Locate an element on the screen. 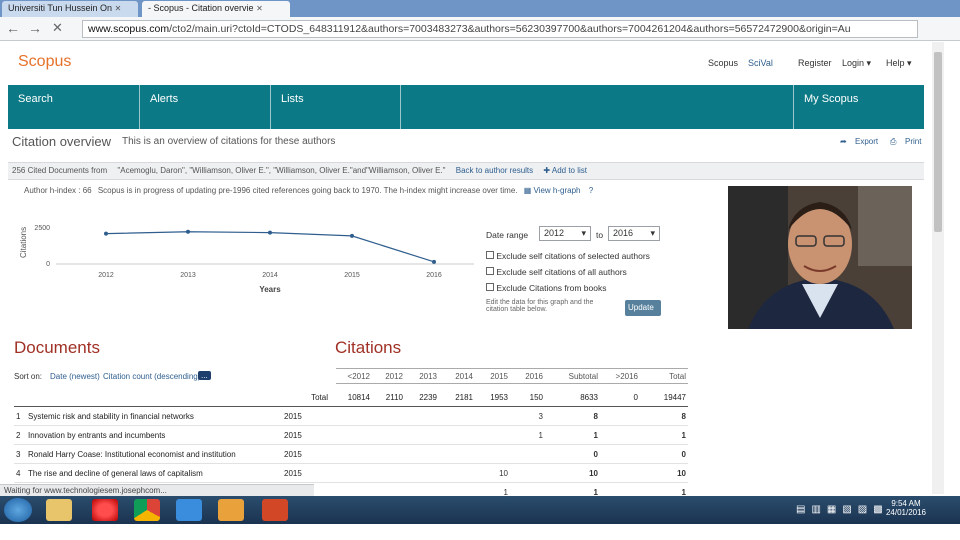 The image size is (960, 540). scrollbar-thumb is located at coordinates (938, 142).